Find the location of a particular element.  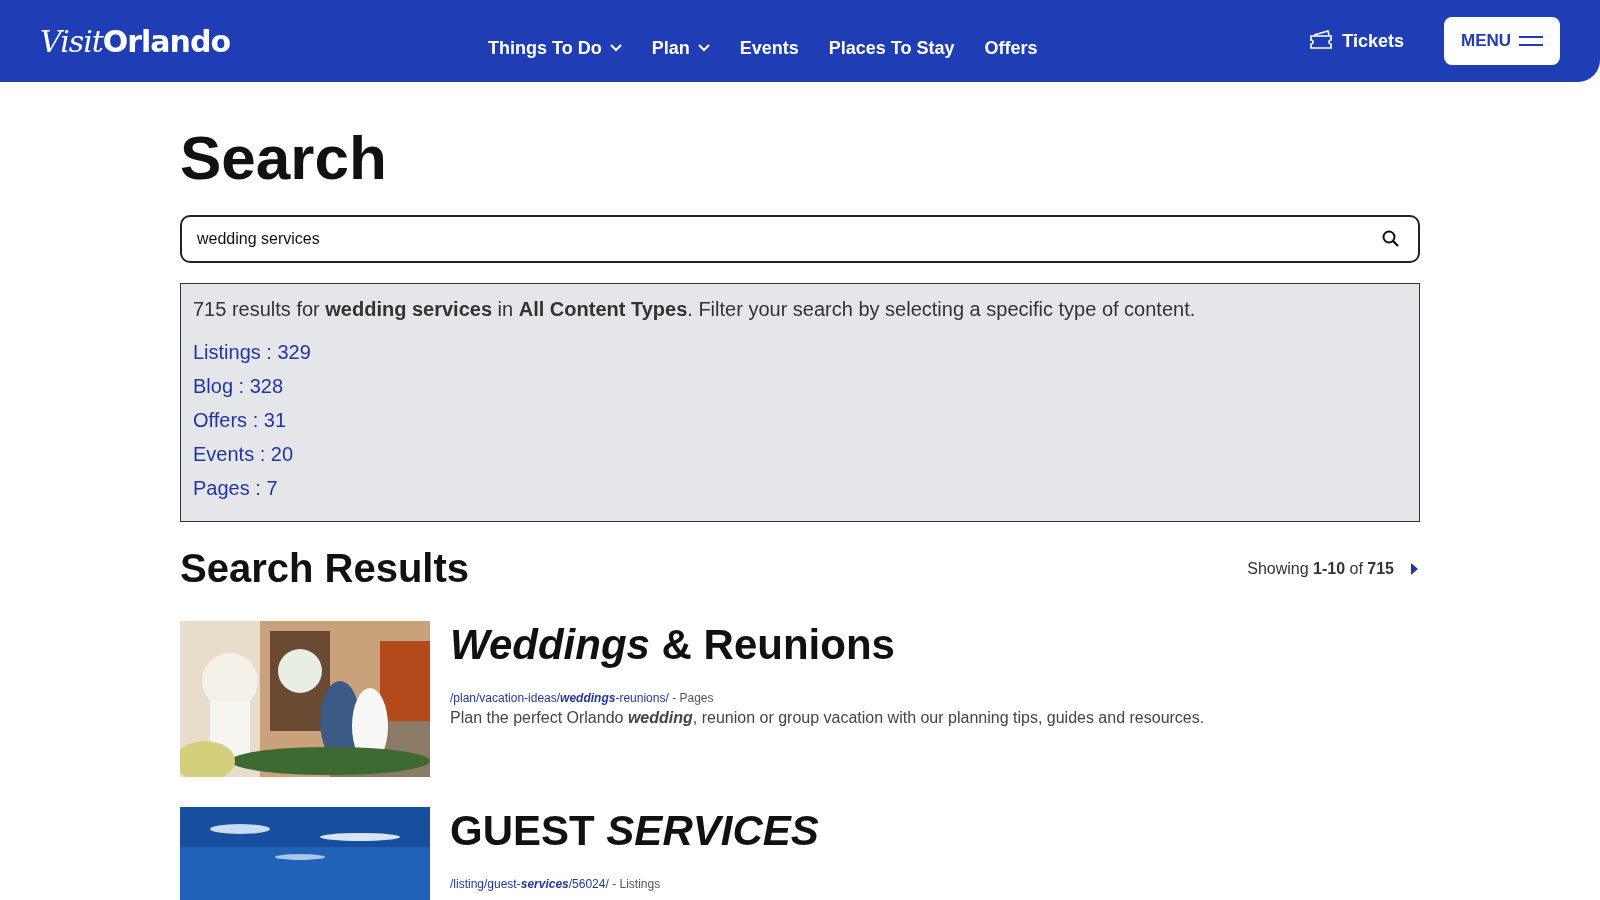

logo: VisitOrlando is located at coordinates (135, 41).